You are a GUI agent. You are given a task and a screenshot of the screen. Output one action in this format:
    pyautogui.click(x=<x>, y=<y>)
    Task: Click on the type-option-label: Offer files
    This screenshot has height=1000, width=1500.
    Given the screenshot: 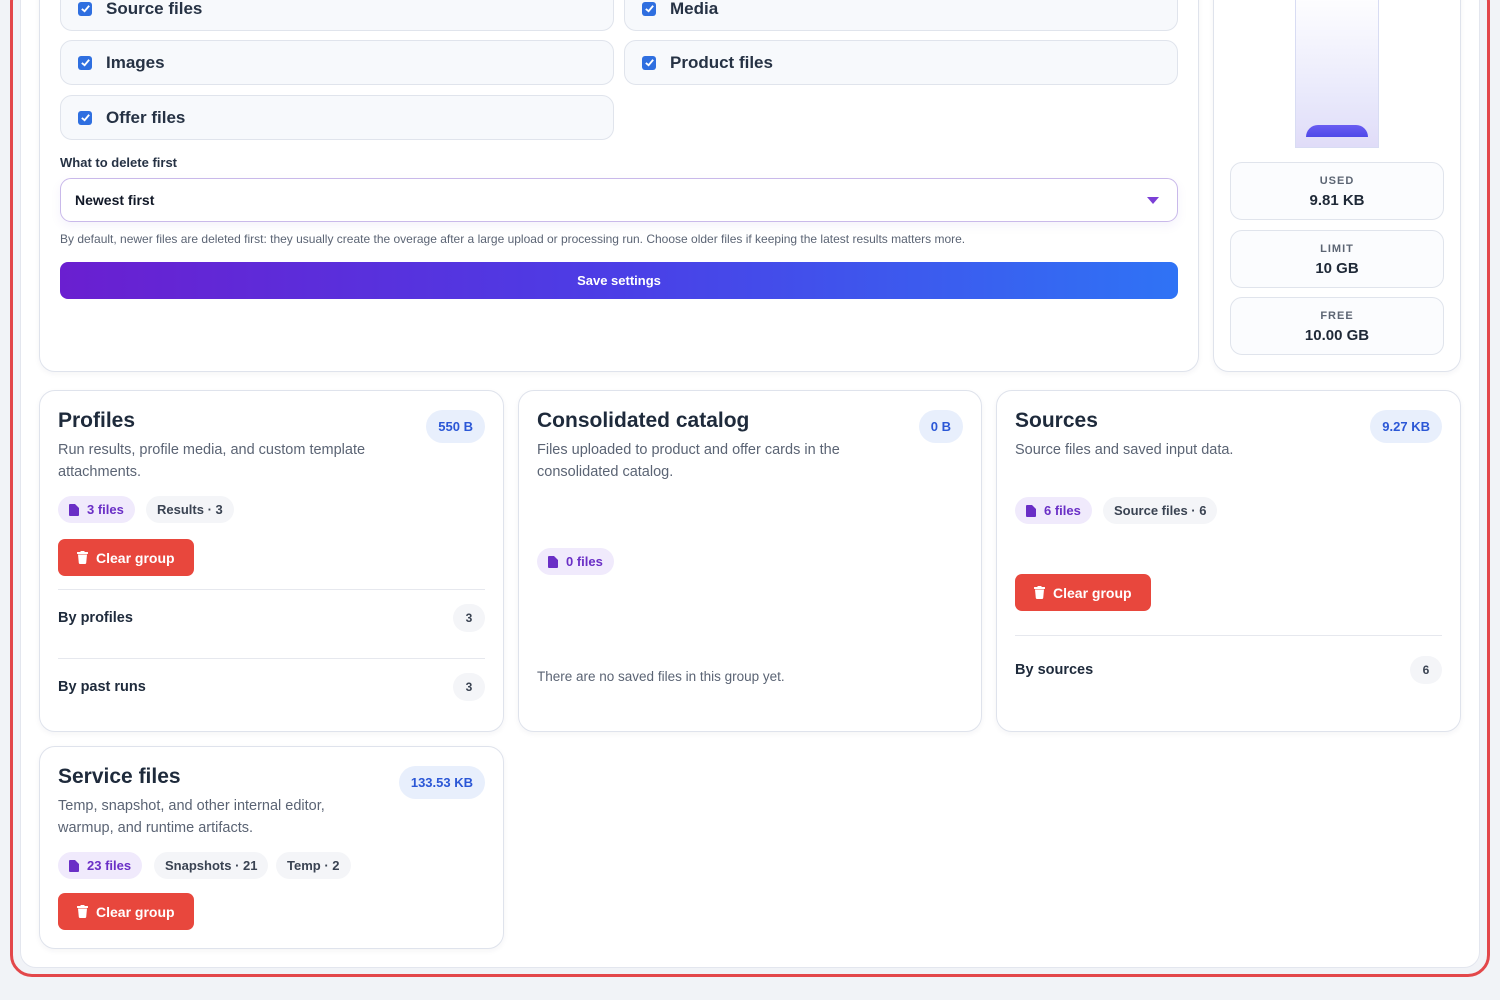 What is the action you would take?
    pyautogui.click(x=146, y=117)
    